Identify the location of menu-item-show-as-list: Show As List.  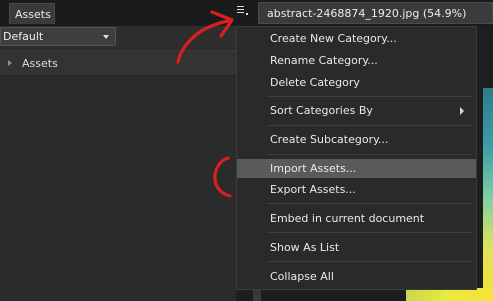
(356, 247).